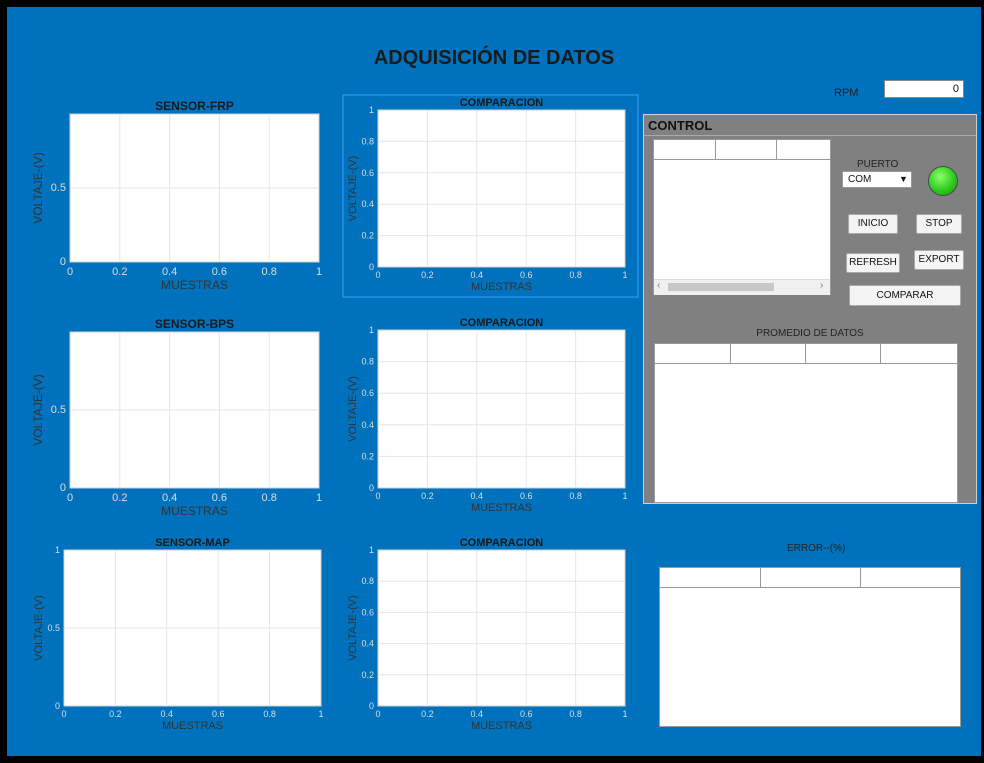  What do you see at coordinates (721, 287) in the screenshot?
I see `scroll-thumb` at bounding box center [721, 287].